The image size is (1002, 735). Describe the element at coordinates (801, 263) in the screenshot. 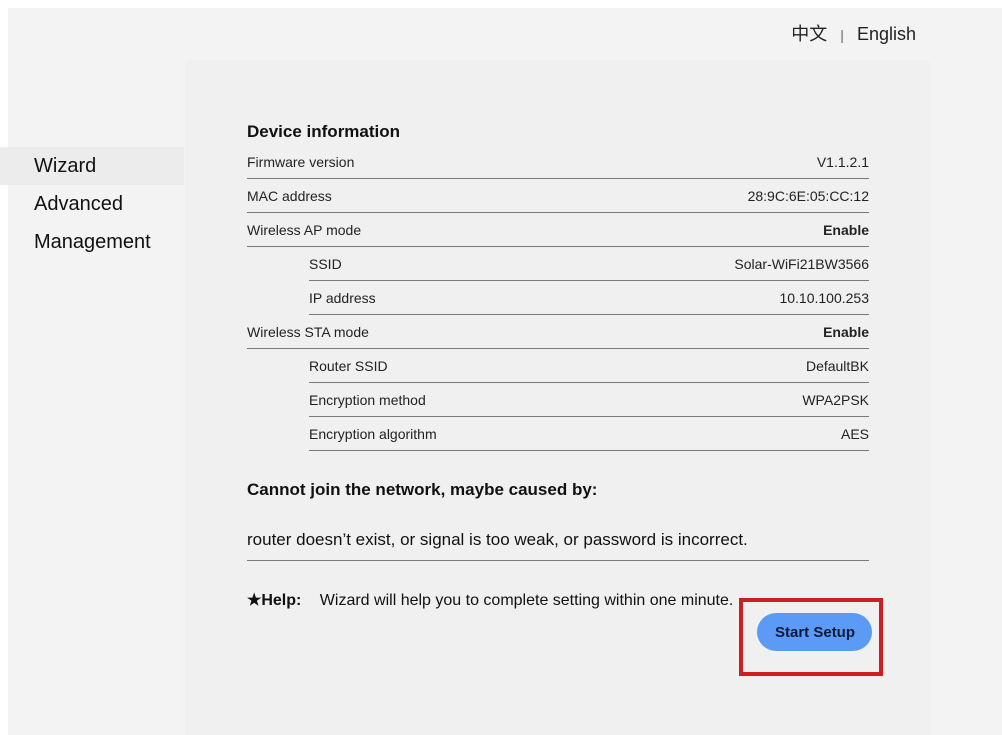

I see `ssid-value: Solar-WiFi21BW3566` at that location.